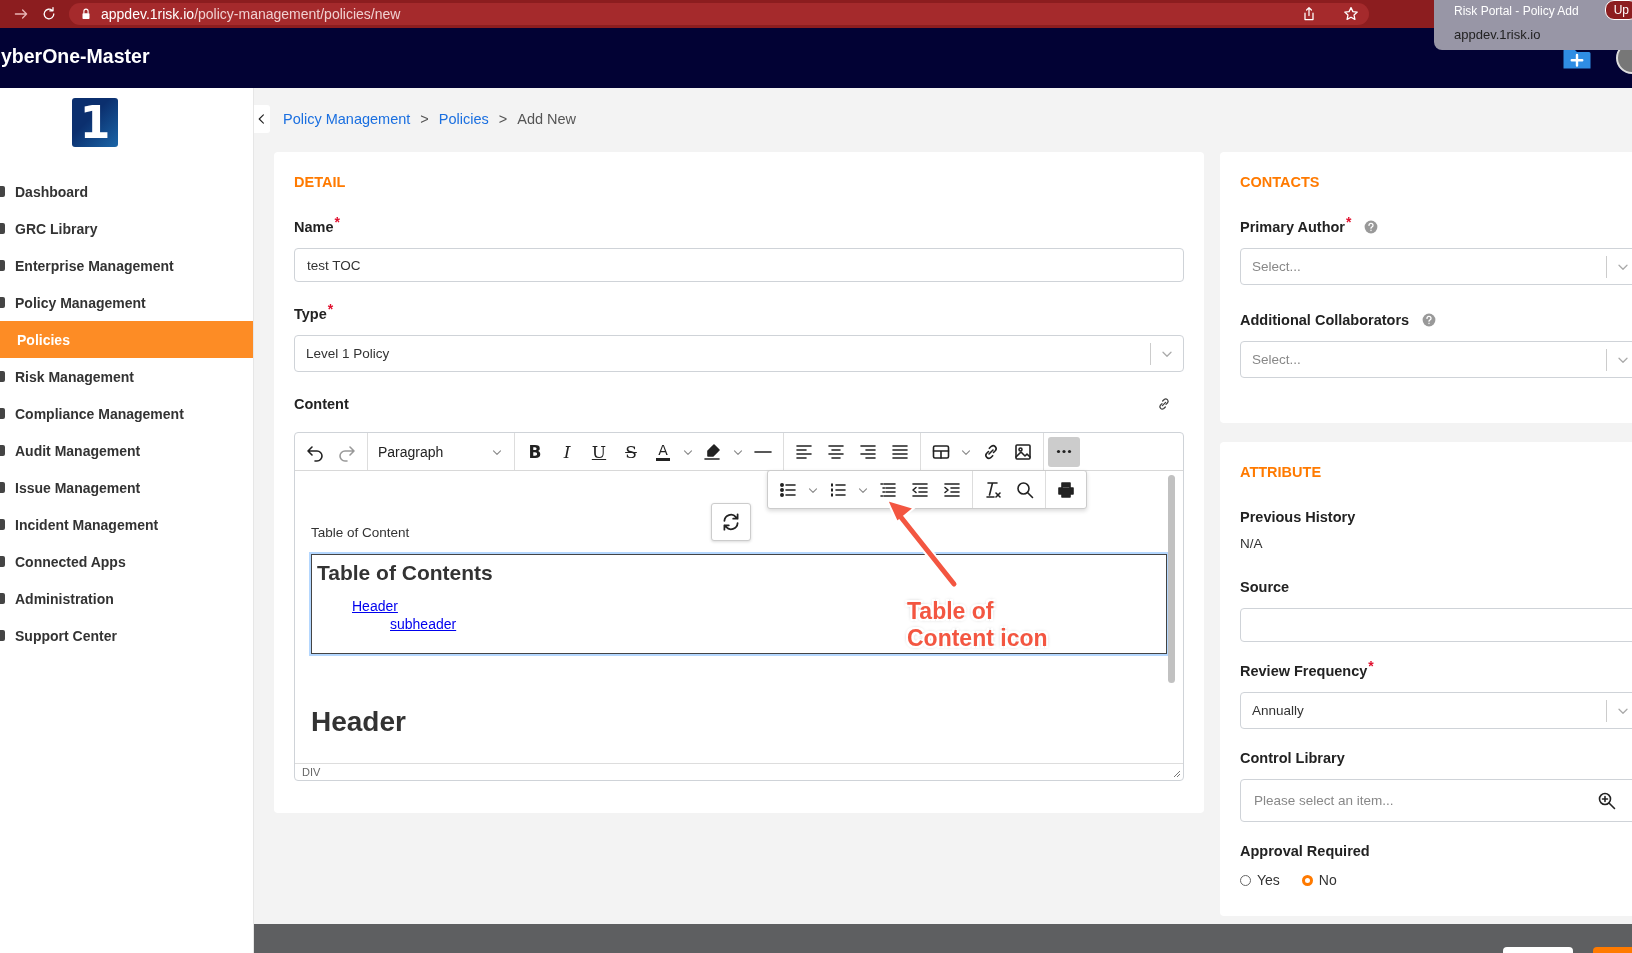 The image size is (1632, 953). Describe the element at coordinates (739, 353) in the screenshot. I see `type-select: Level 1 Policy` at that location.